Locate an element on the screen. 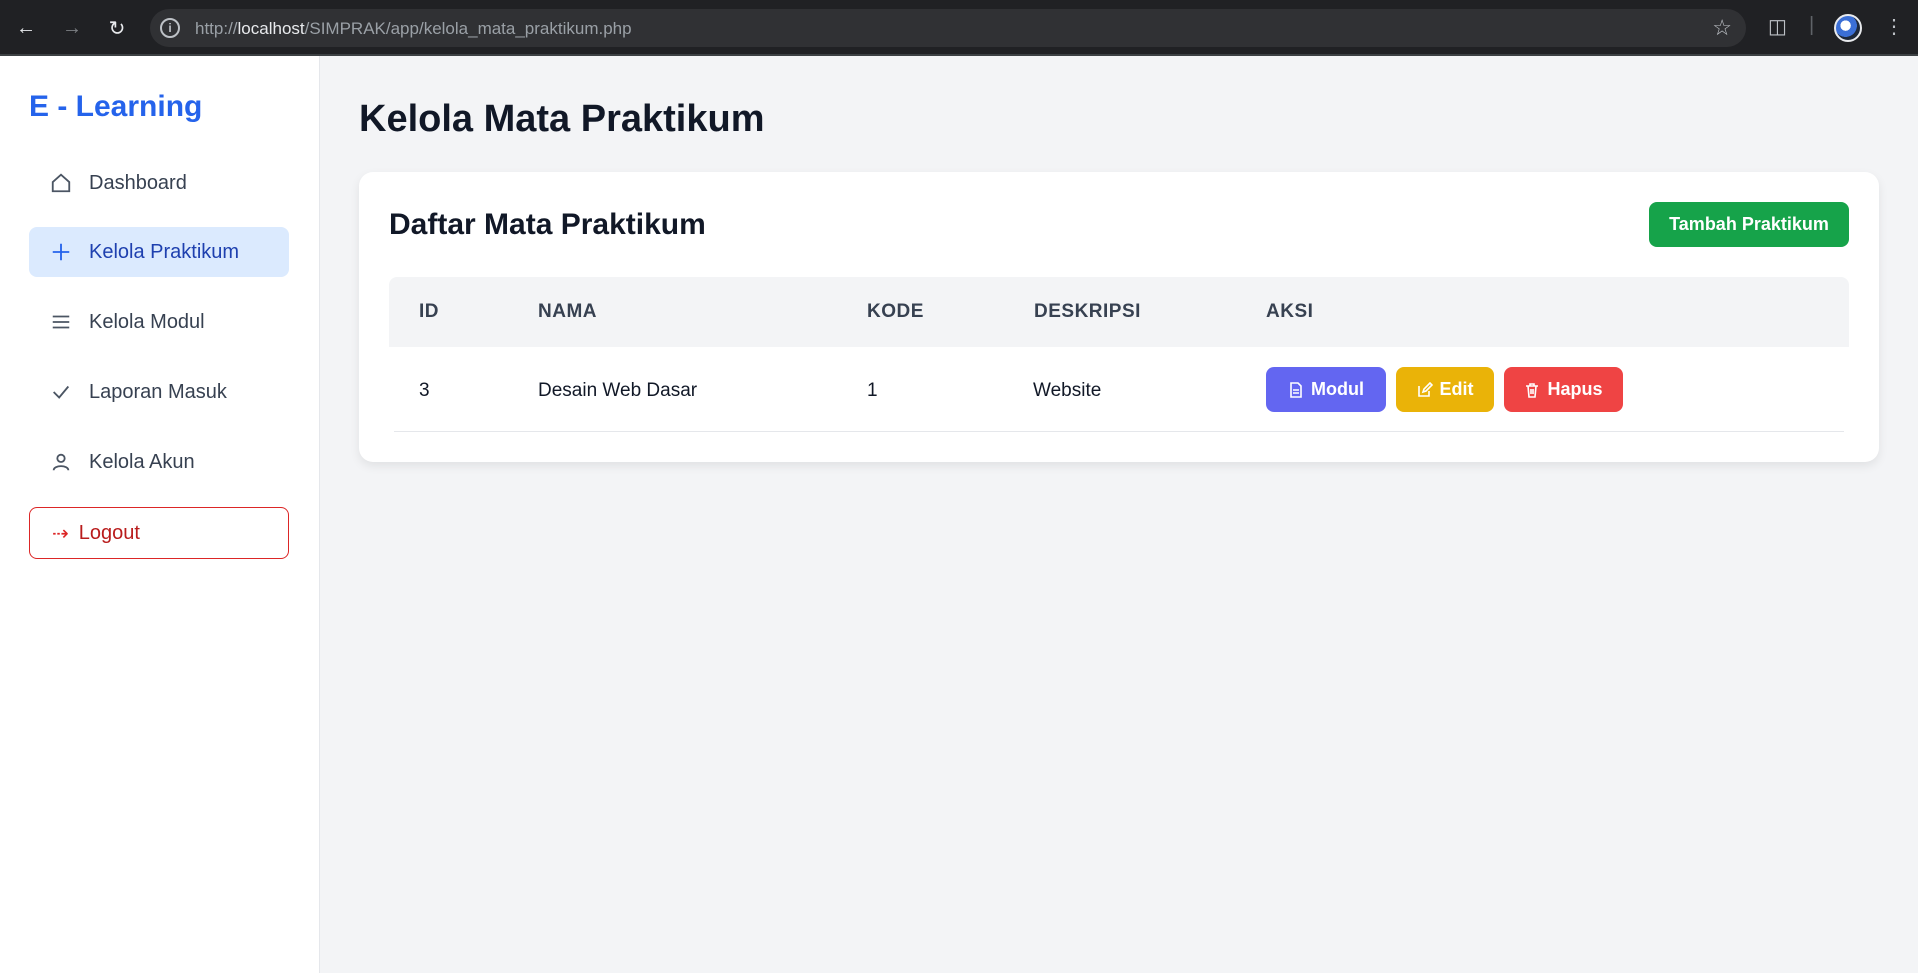  hapus-label: Hapus is located at coordinates (1575, 389).